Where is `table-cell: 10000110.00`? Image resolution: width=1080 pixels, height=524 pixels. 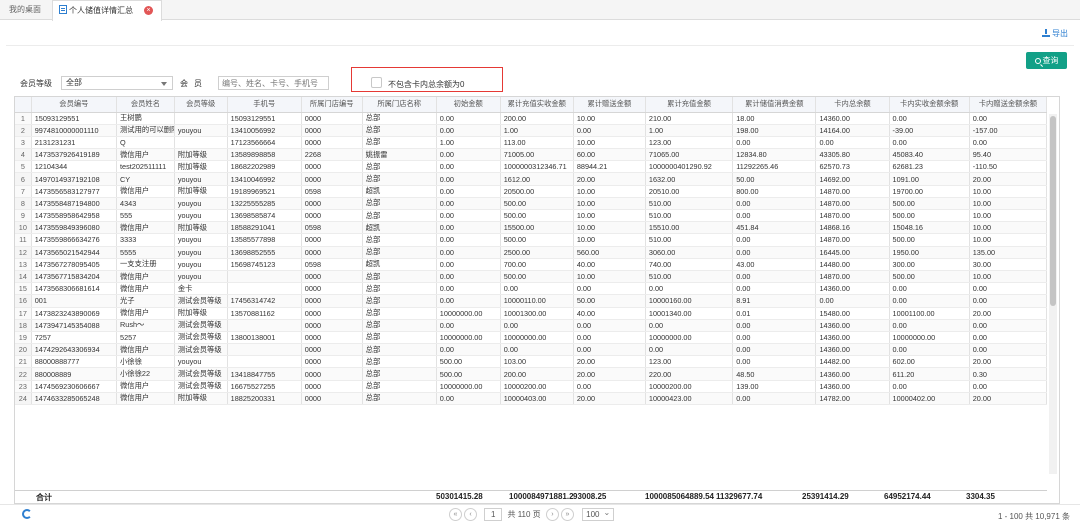 table-cell: 10000110.00 is located at coordinates (537, 301).